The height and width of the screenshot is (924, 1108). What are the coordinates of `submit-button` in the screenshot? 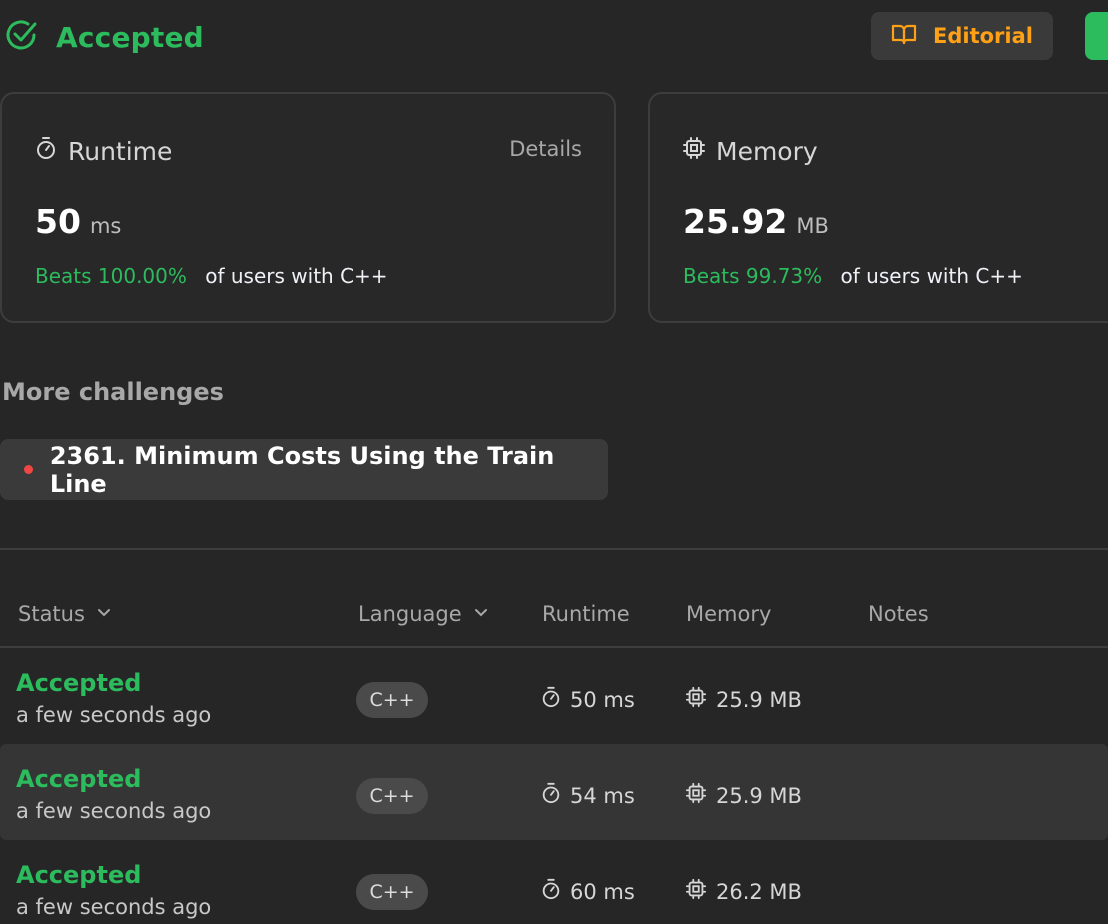 It's located at (1096, 36).